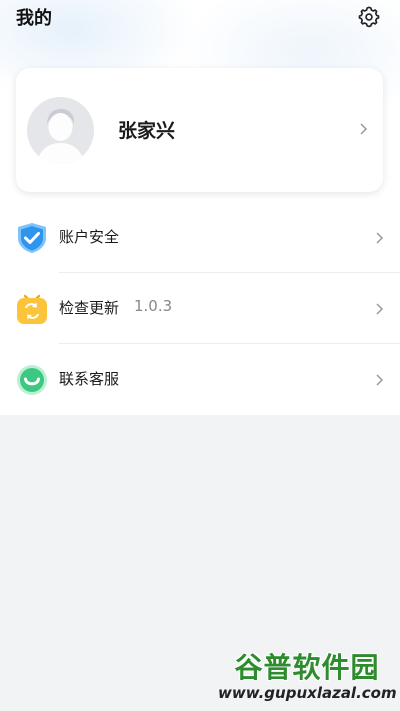  I want to click on watermark-url: www.gupuxlazal.com, so click(307, 693).